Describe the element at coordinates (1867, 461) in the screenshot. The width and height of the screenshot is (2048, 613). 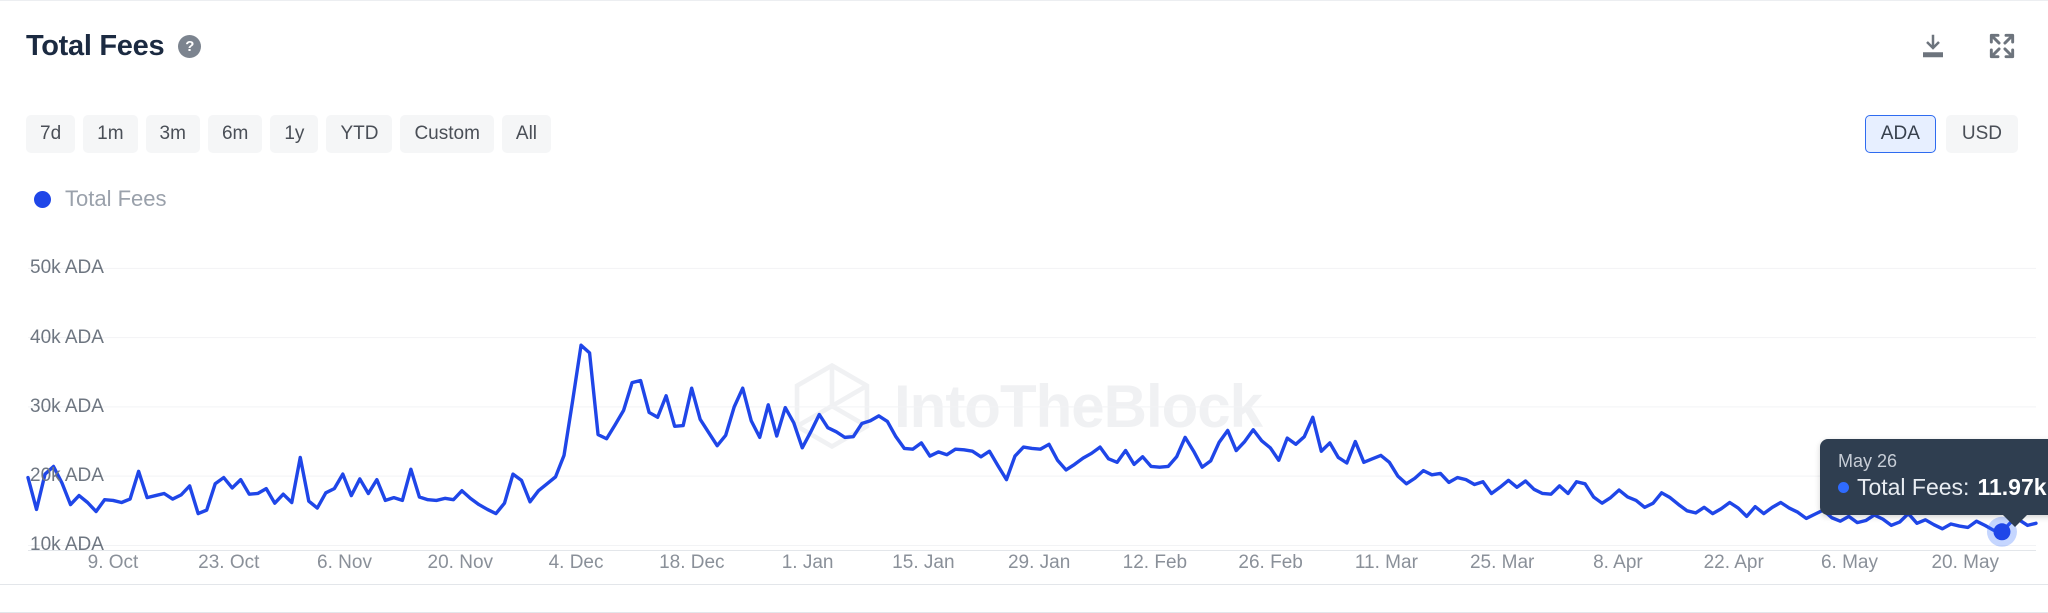
I see `tooltip-date: May 26` at that location.